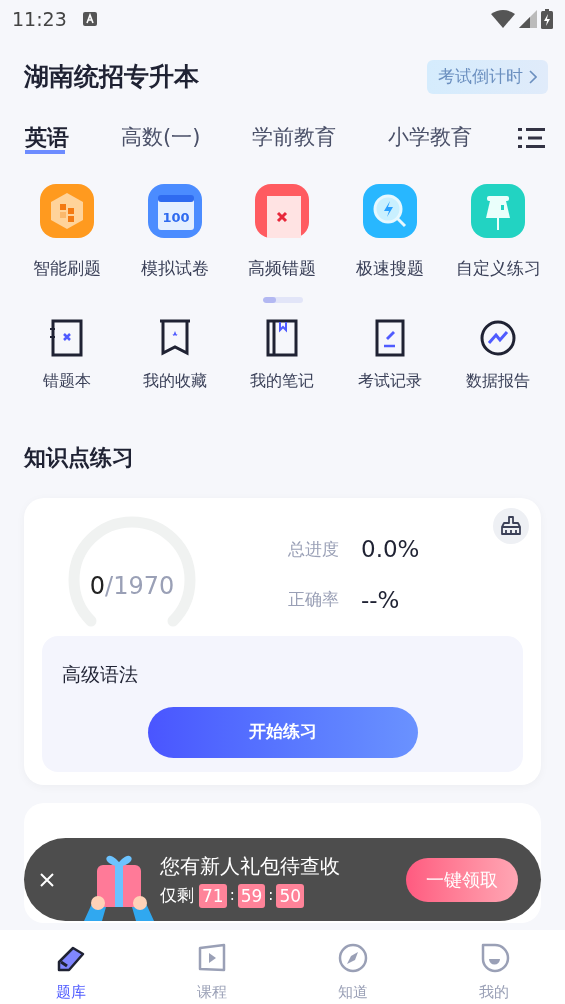  Describe the element at coordinates (390, 381) in the screenshot. I see `tool-label: 考试记录` at that location.